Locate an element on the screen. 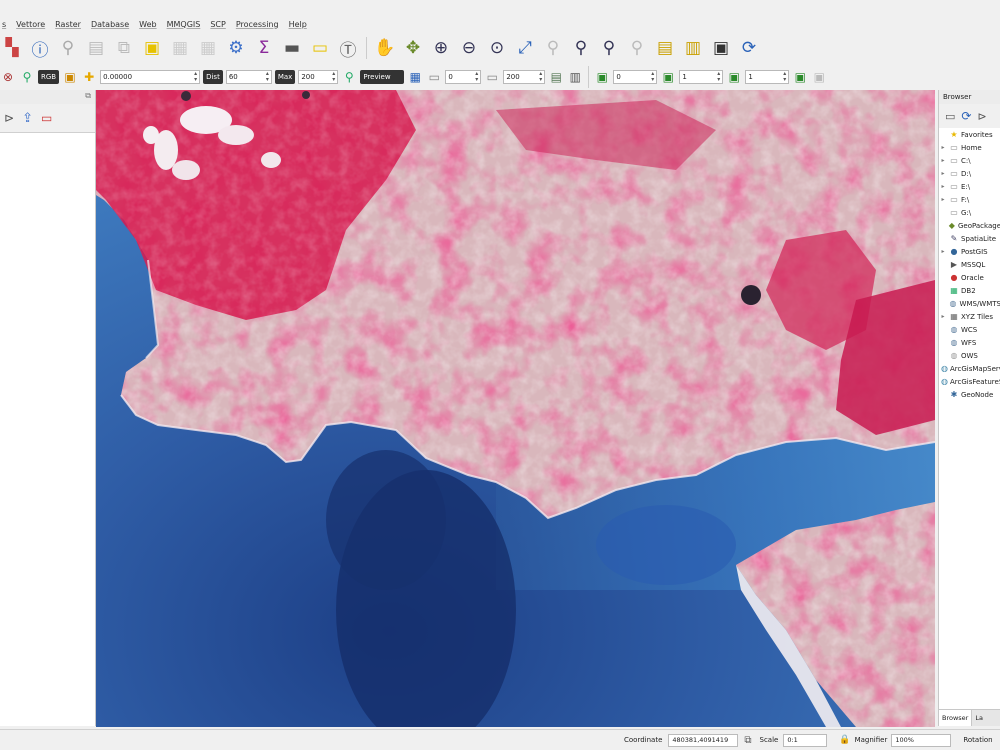 The image size is (1000, 750). add-selected-icon: ▭ is located at coordinates (950, 116).